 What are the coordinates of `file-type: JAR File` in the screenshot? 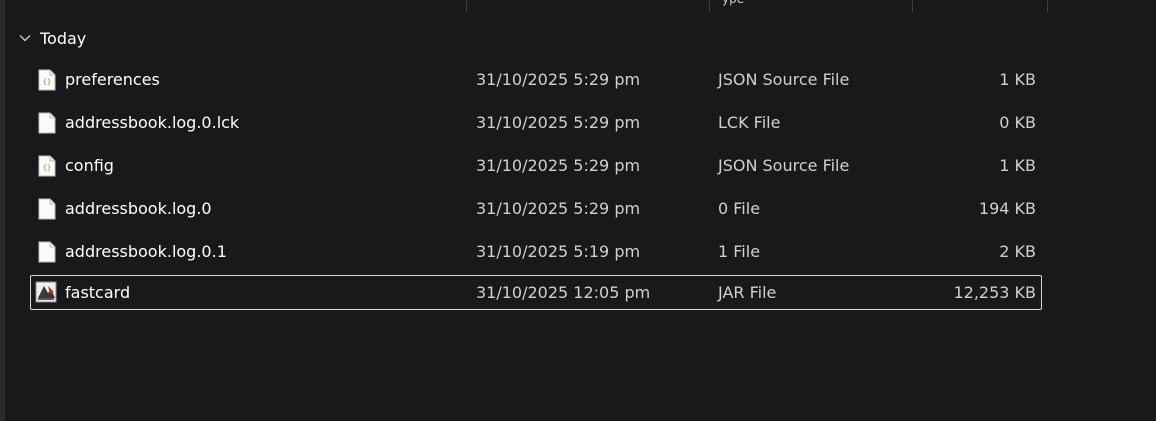 It's located at (747, 292).